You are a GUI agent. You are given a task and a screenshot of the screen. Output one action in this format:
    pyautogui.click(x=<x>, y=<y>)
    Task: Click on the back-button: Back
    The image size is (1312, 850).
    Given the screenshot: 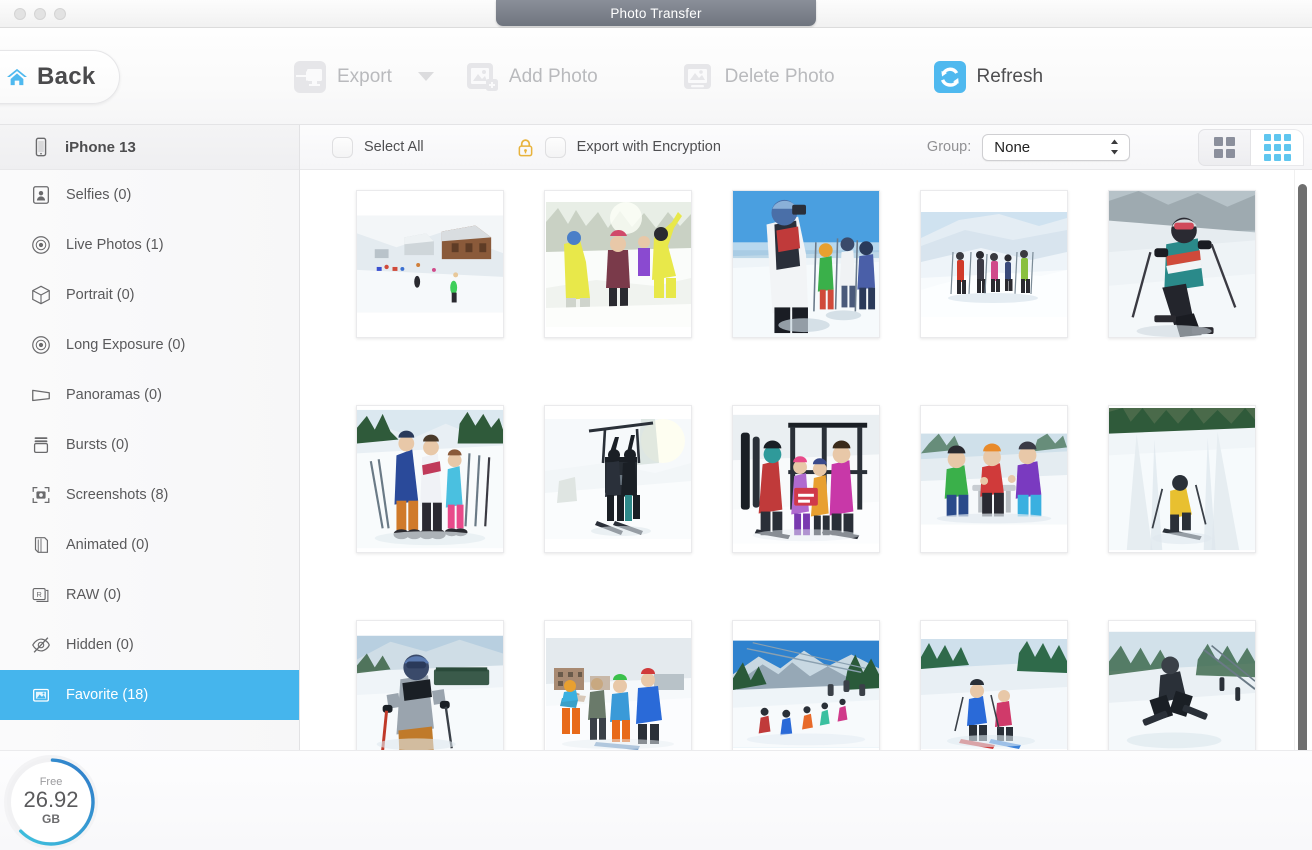 What is the action you would take?
    pyautogui.click(x=60, y=77)
    